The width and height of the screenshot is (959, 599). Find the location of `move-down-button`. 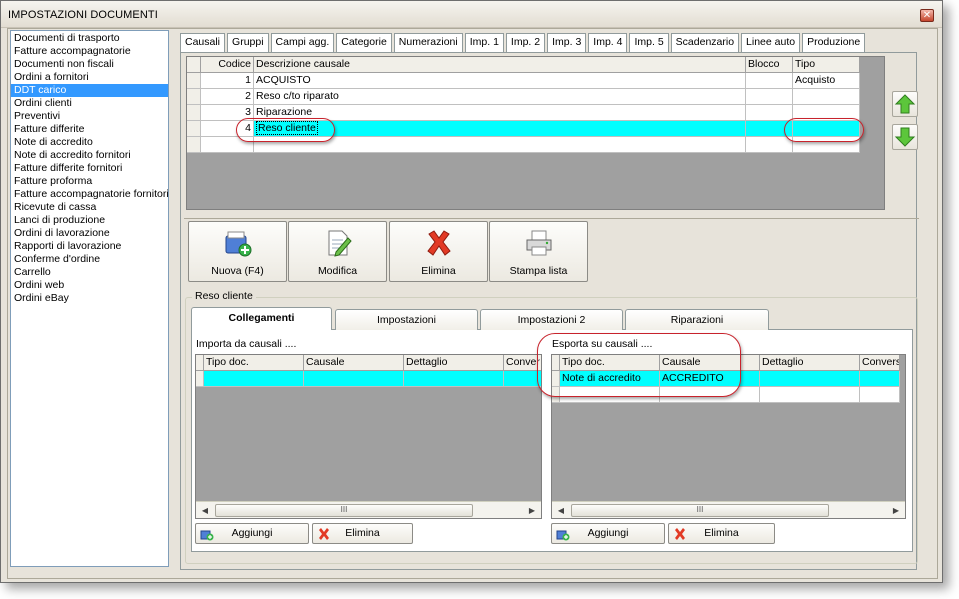

move-down-button is located at coordinates (905, 137).